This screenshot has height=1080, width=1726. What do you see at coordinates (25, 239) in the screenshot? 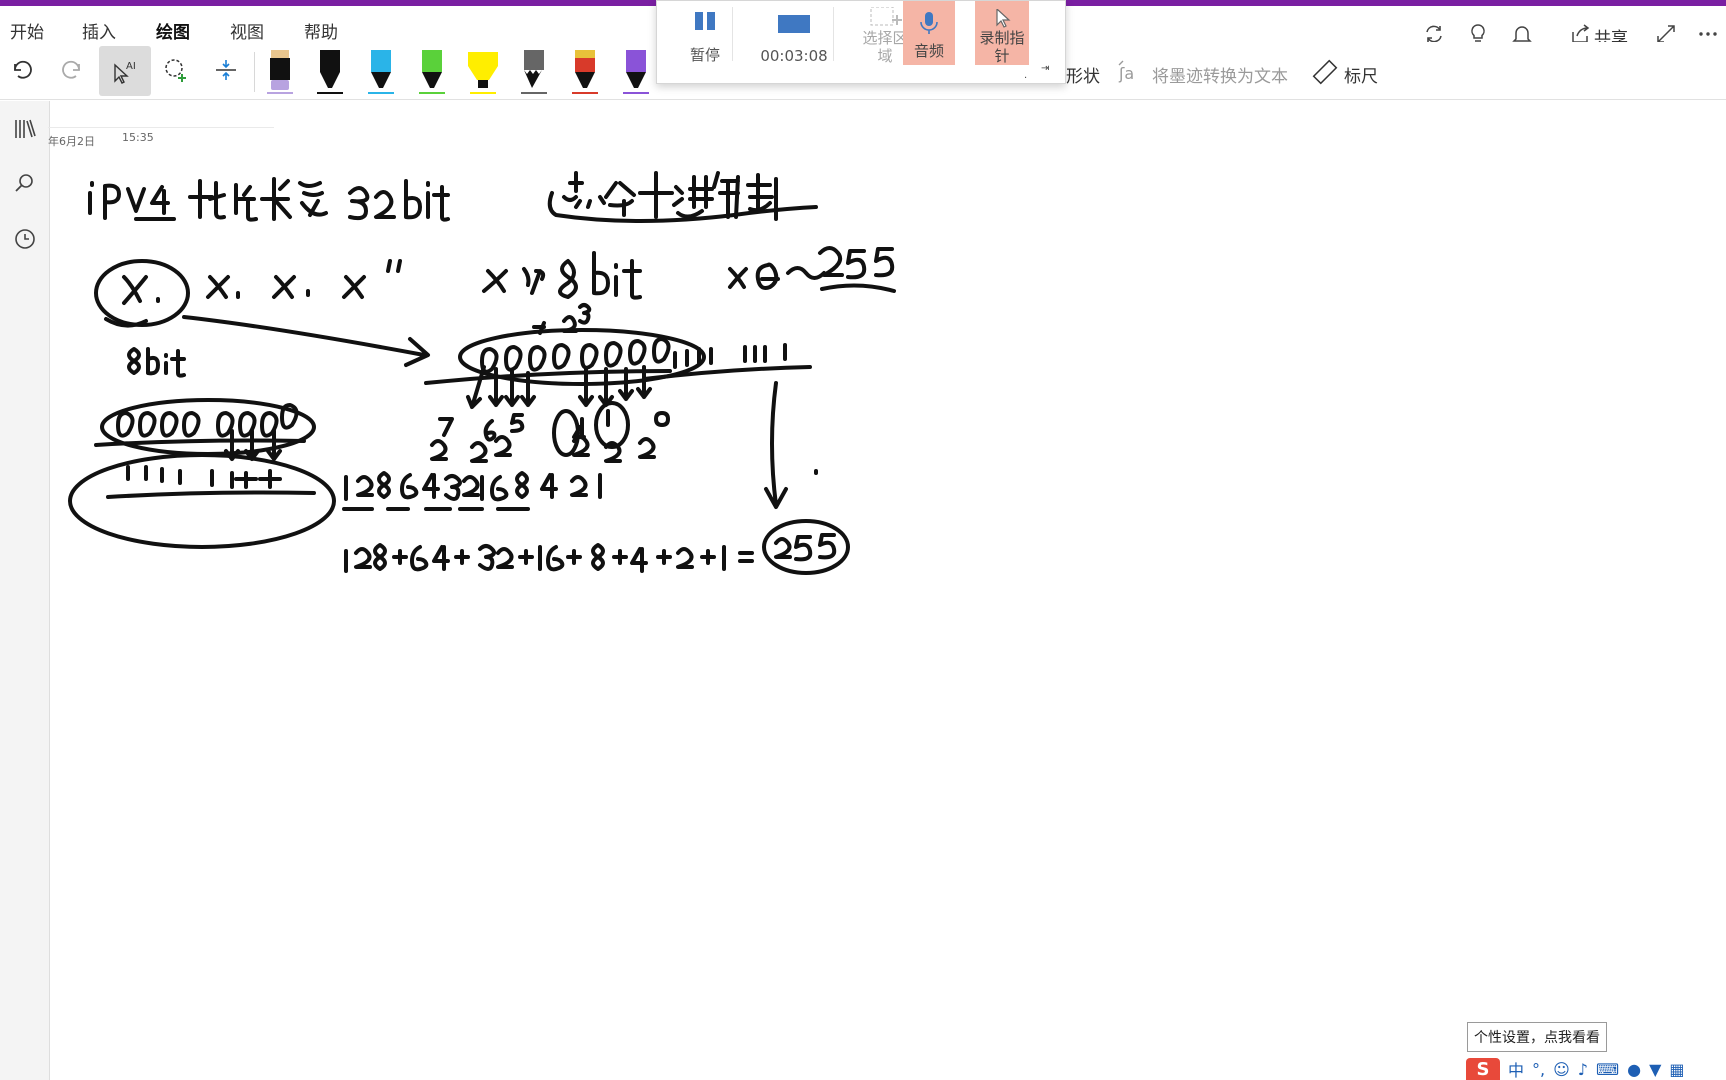
I see `recent-clock-icon` at bounding box center [25, 239].